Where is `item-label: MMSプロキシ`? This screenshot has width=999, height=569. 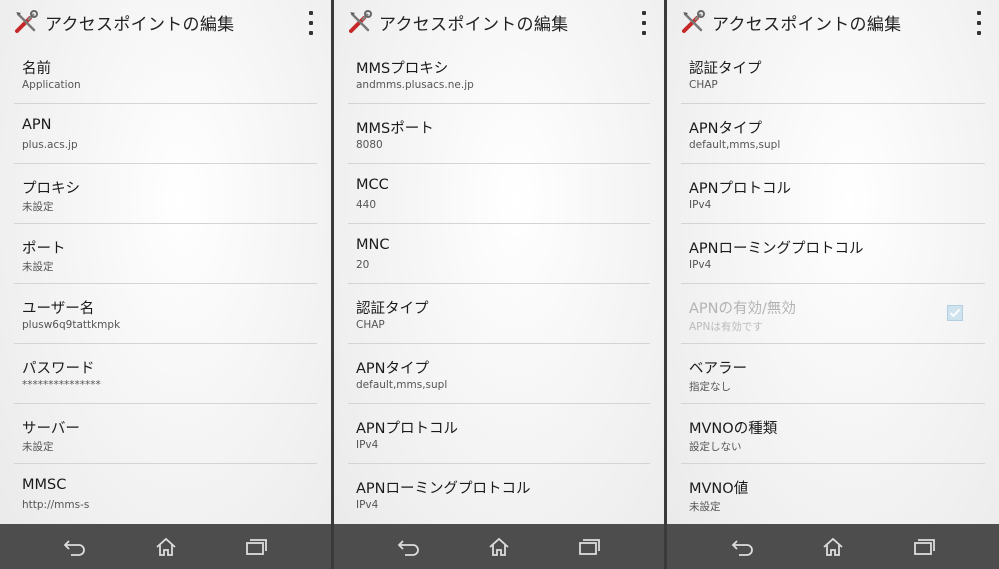
item-label: MMSプロキシ is located at coordinates (402, 69).